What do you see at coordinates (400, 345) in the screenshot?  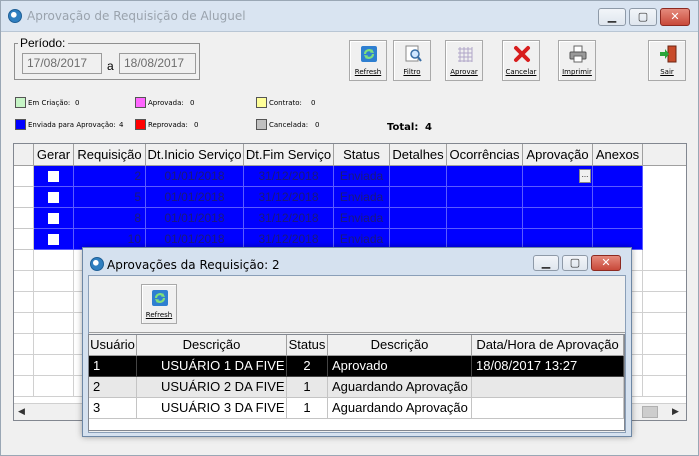 I see `col-header-status-descricao: Descrição` at bounding box center [400, 345].